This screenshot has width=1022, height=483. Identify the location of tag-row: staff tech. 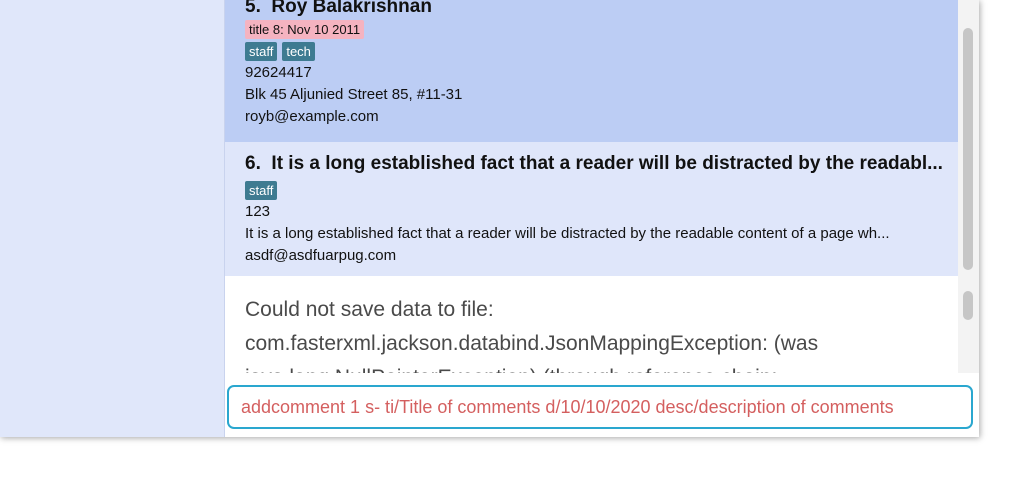
(601, 51).